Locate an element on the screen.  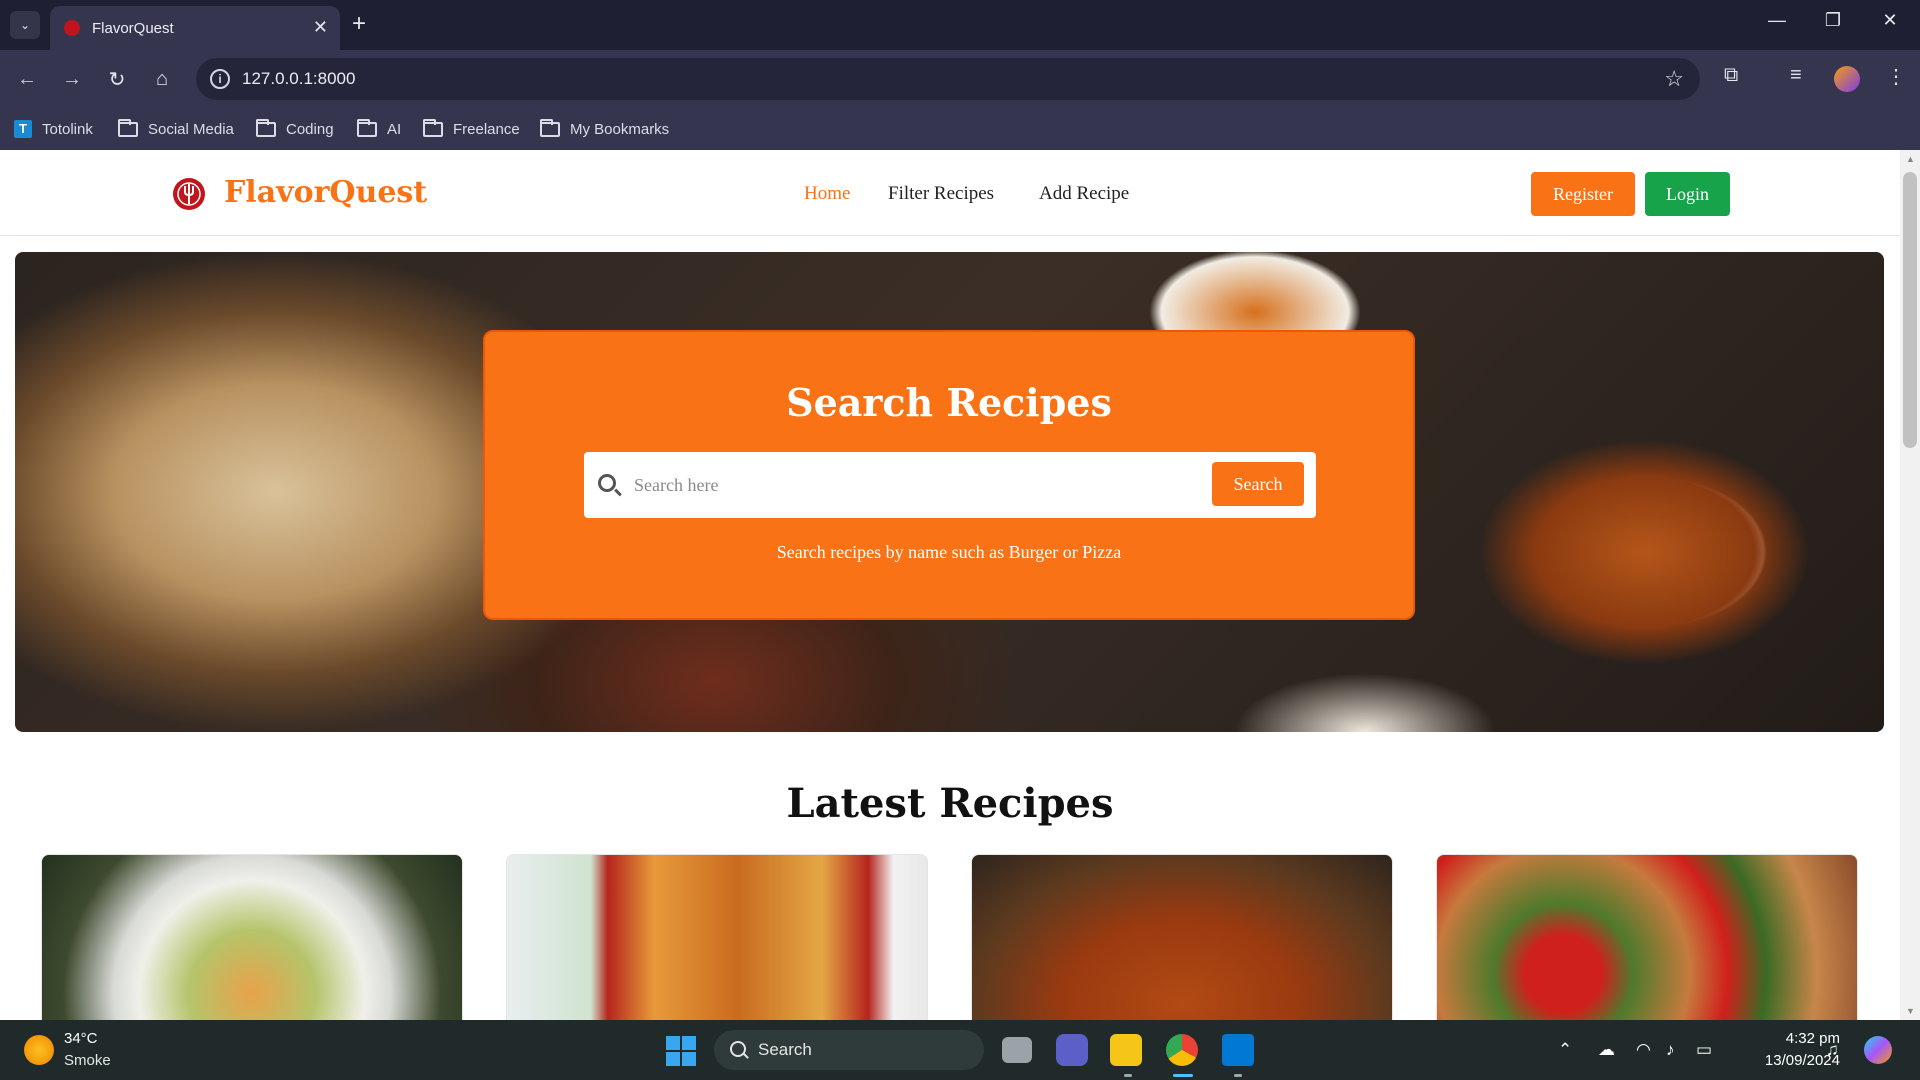
new-tab-button: + is located at coordinates (359, 24).